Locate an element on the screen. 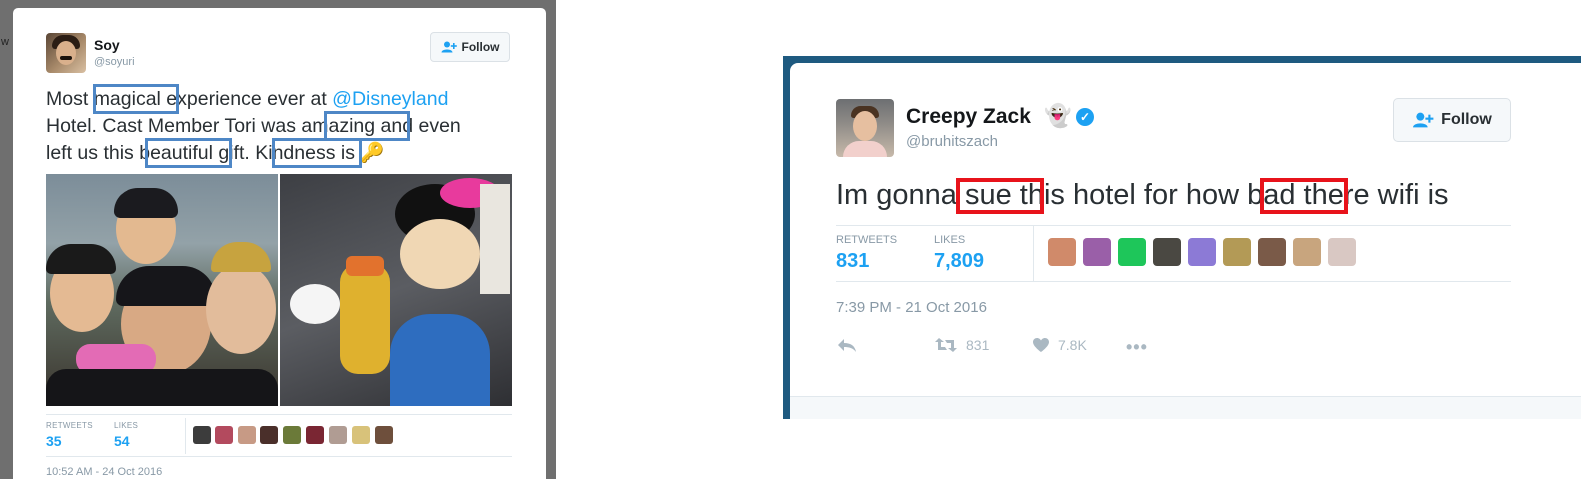 The width and height of the screenshot is (1581, 488). like-button: 7.8K is located at coordinates (1059, 345).